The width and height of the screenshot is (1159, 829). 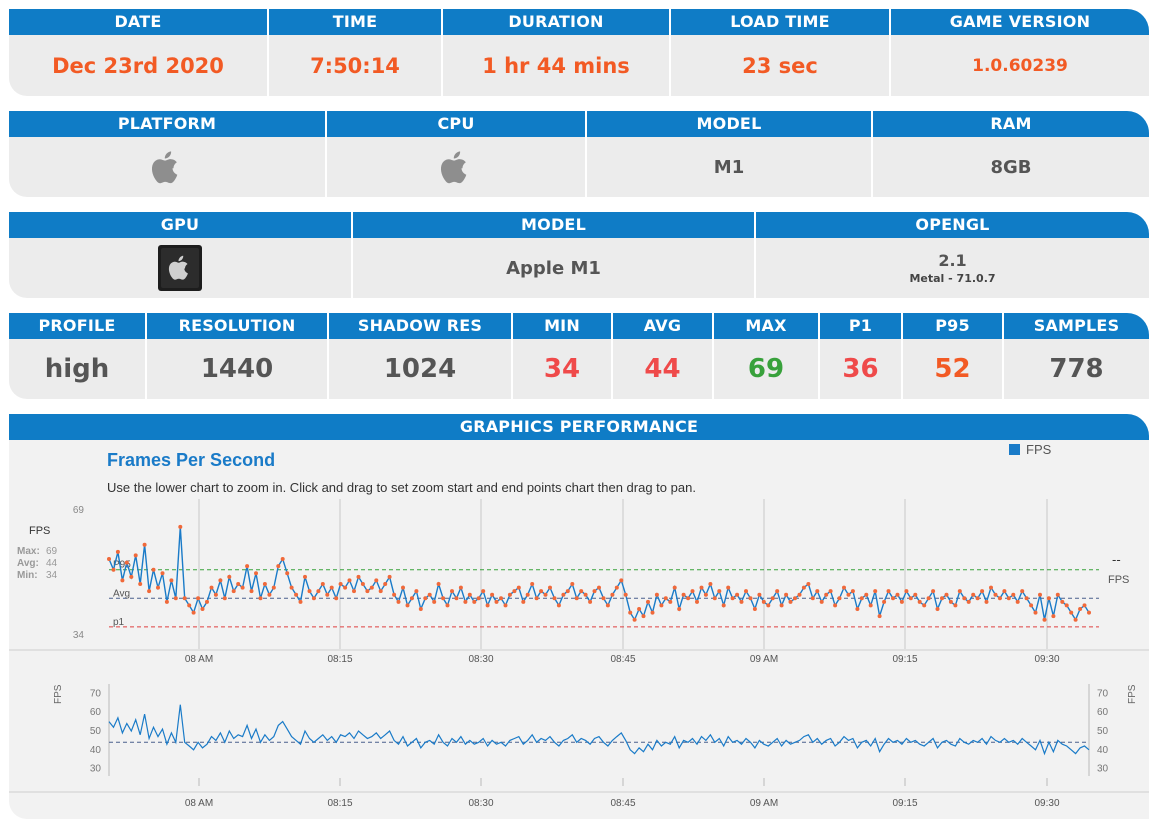 I want to click on min-cell: MIN 34, so click(x=562, y=356).